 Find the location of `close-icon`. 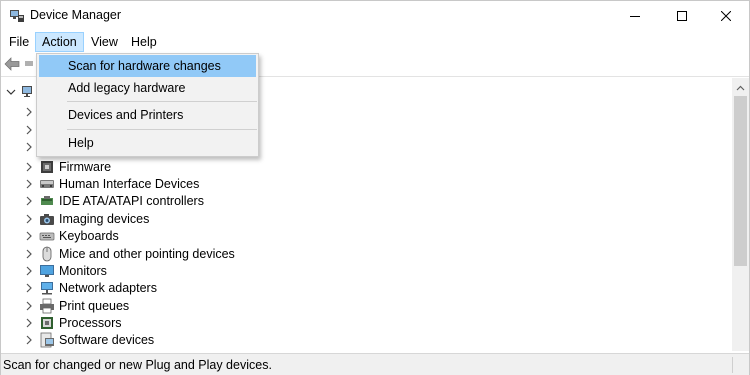

close-icon is located at coordinates (726, 16).